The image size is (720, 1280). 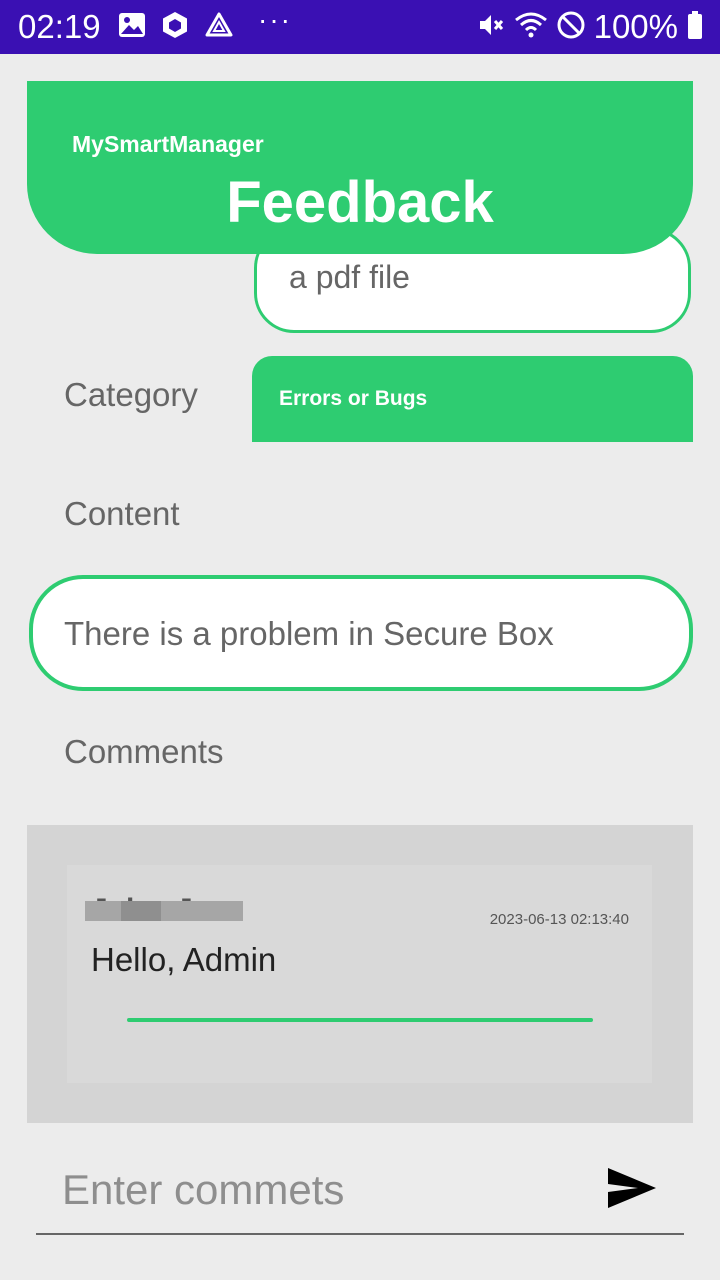 What do you see at coordinates (349, 277) in the screenshot?
I see `file-field-text: a pdf file` at bounding box center [349, 277].